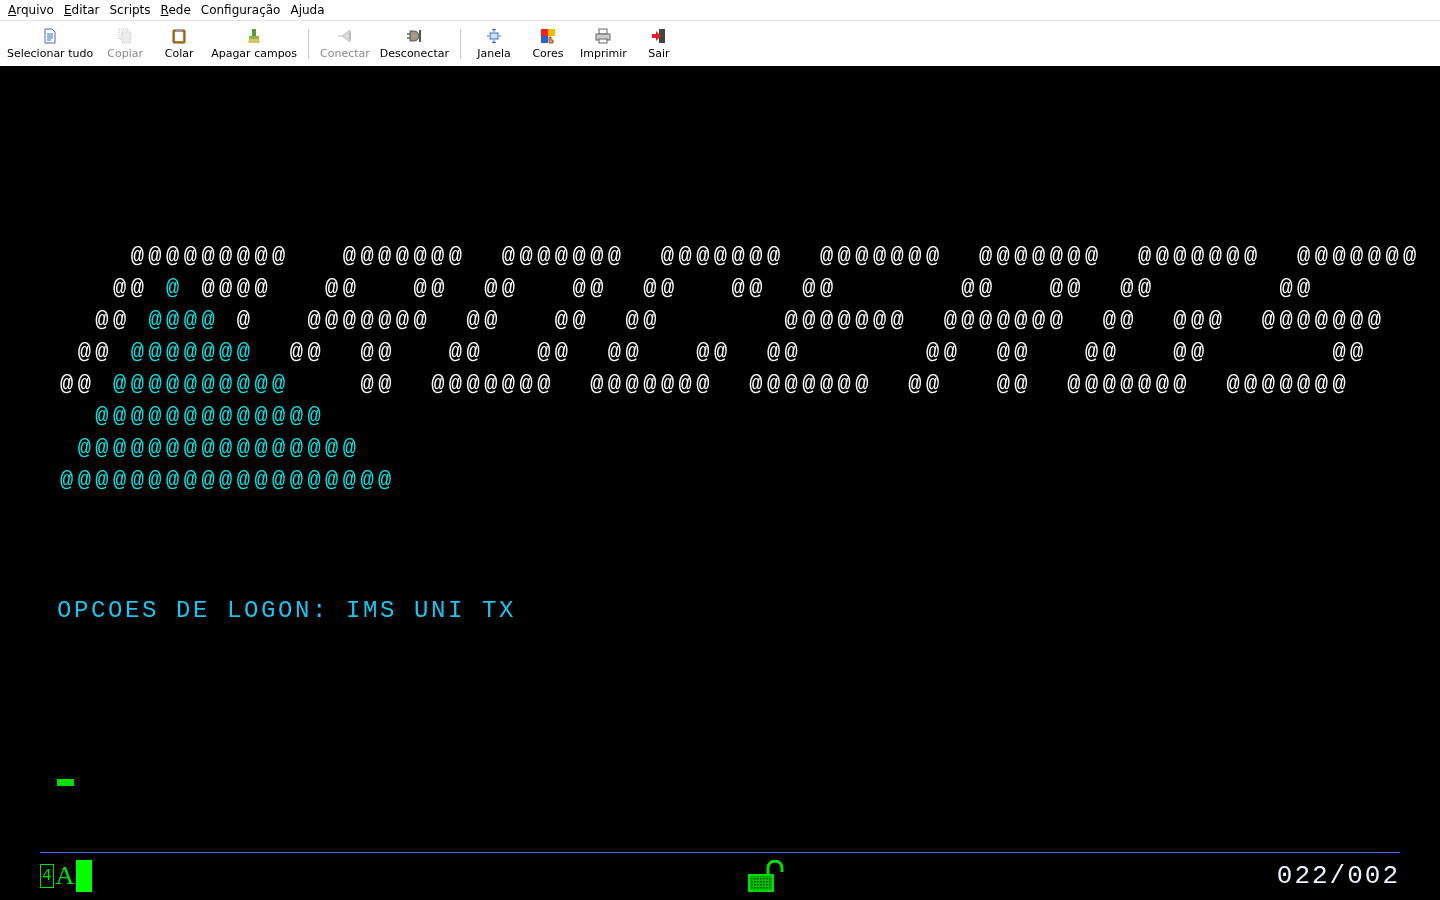 The width and height of the screenshot is (1440, 900). Describe the element at coordinates (548, 35) in the screenshot. I see `palette-icon` at that location.